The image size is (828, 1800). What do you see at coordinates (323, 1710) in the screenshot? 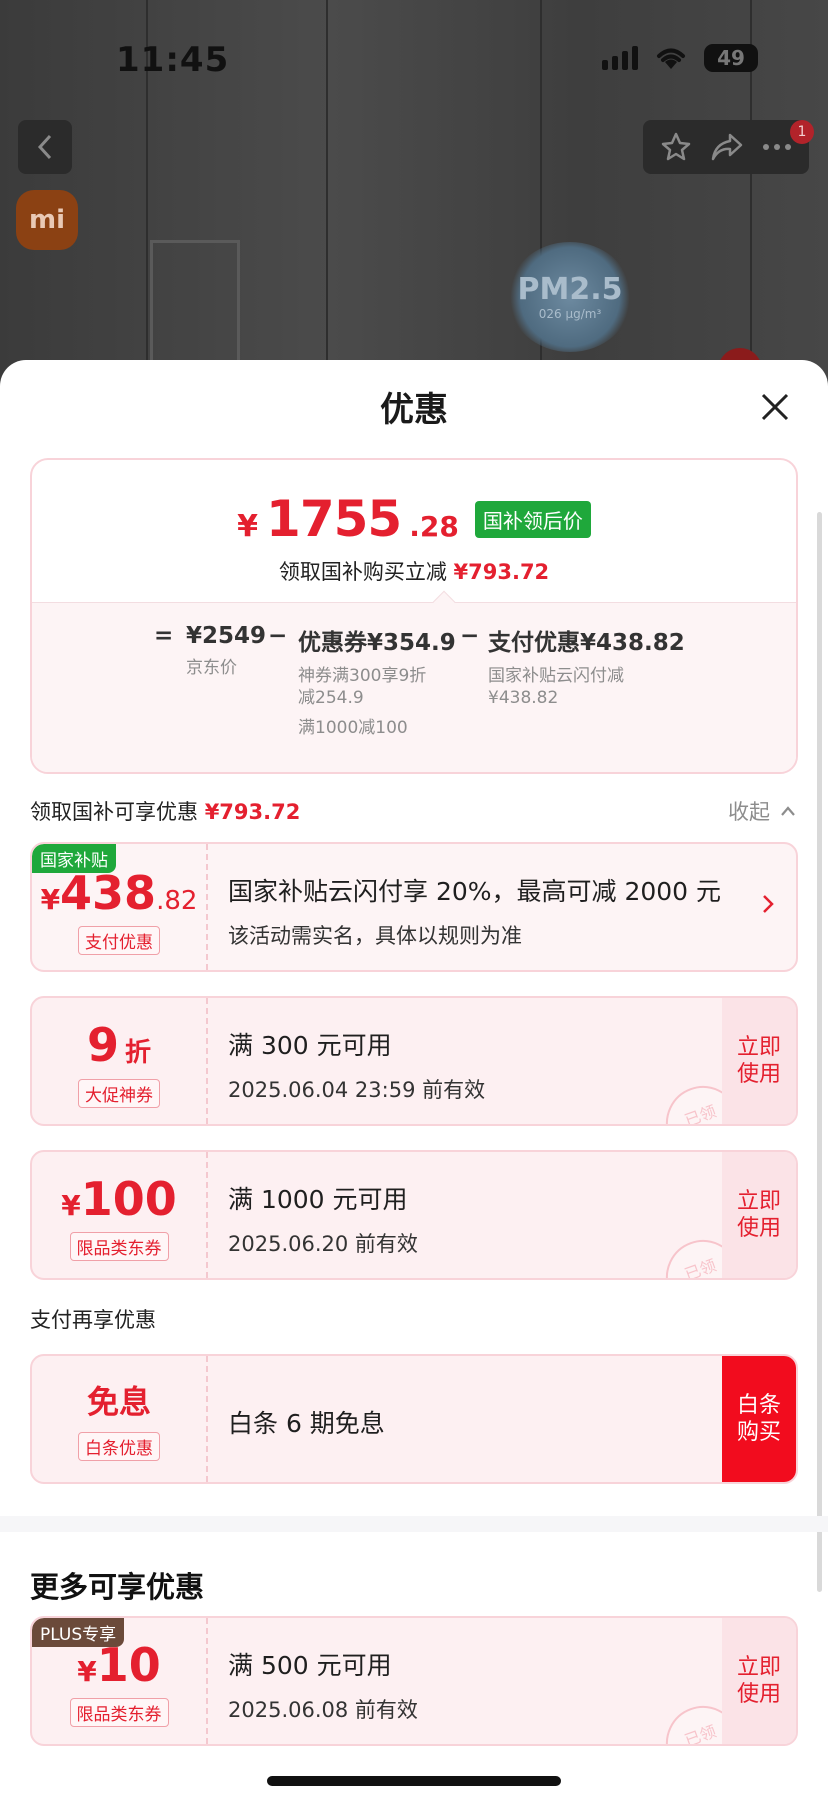
I see `coupon-validity: 2025.06.08 前有效` at bounding box center [323, 1710].